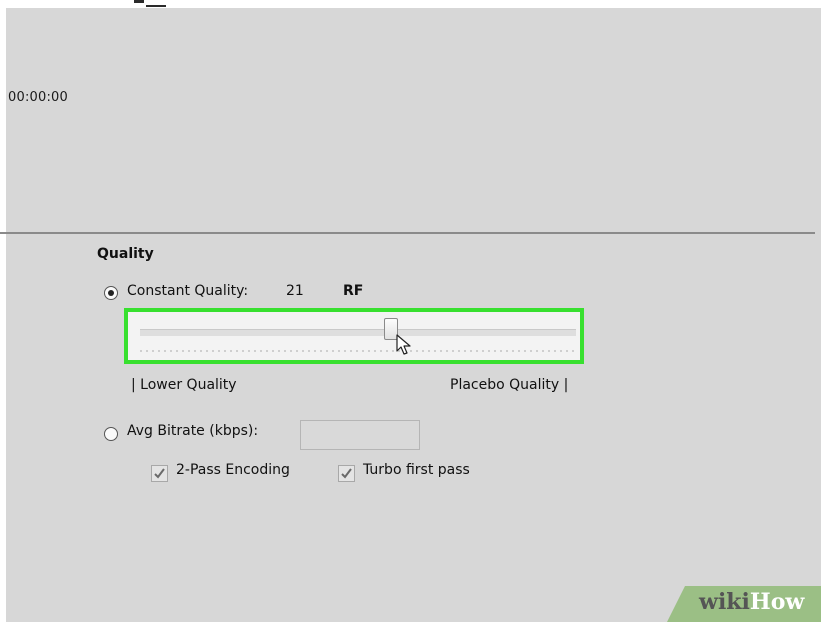 Image resolution: width=821 pixels, height=622 pixels. Describe the element at coordinates (188, 291) in the screenshot. I see `constant-quality-label: Constant Quality:` at that location.